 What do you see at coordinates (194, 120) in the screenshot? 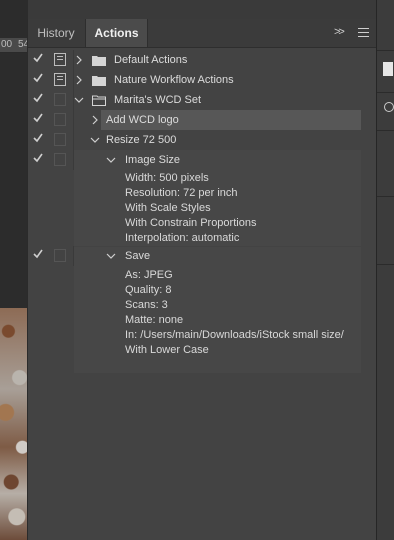
I see `action-row-selected: Add WCD logo` at bounding box center [194, 120].